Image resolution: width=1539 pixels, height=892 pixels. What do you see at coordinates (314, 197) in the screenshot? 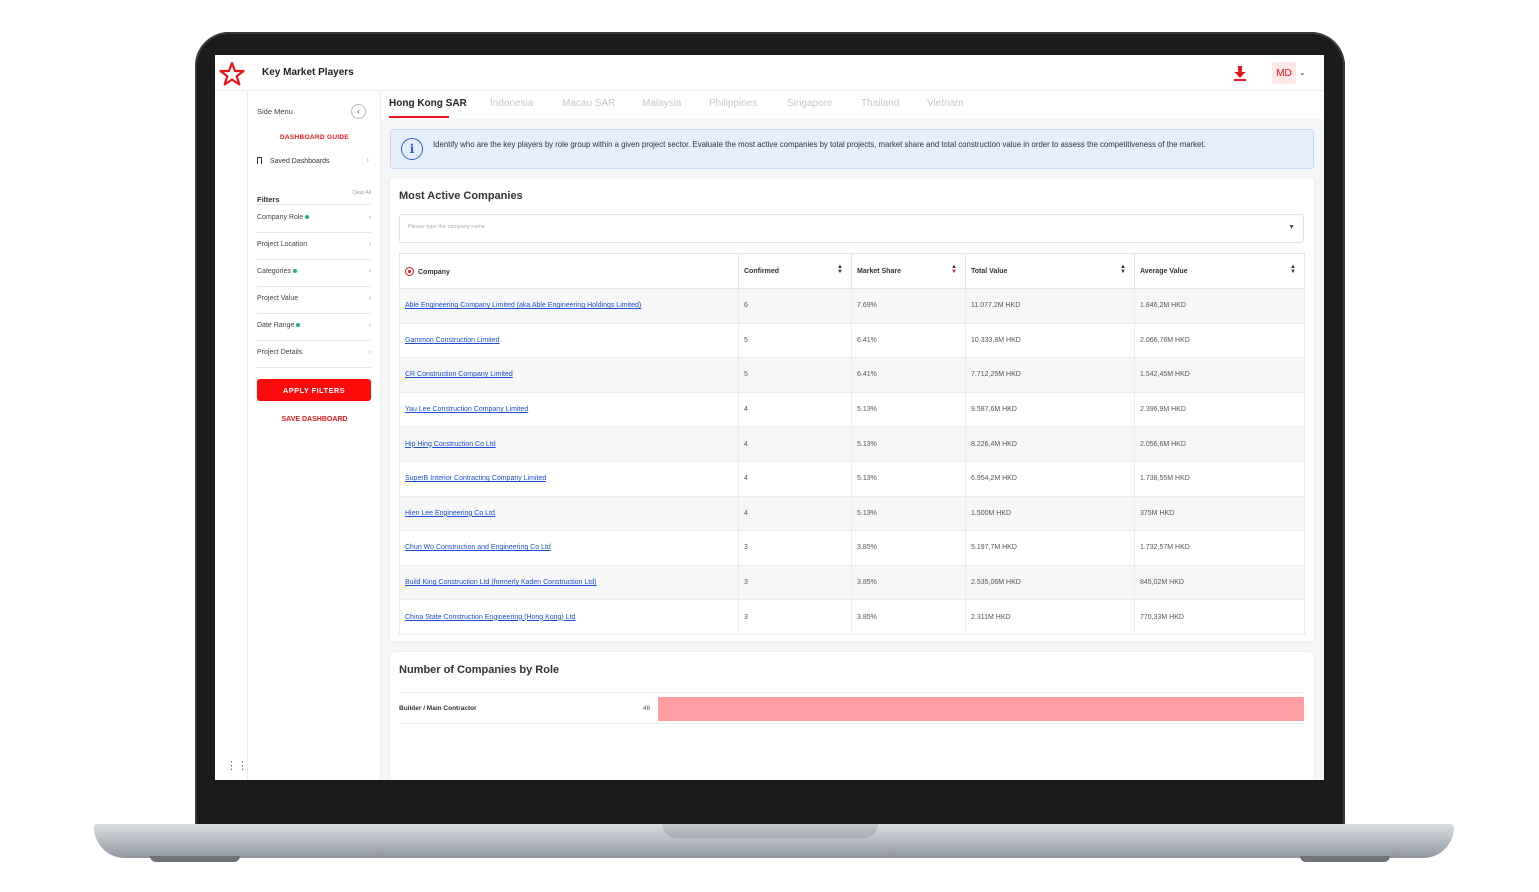
I see `filters-header: Filters Clear All` at bounding box center [314, 197].